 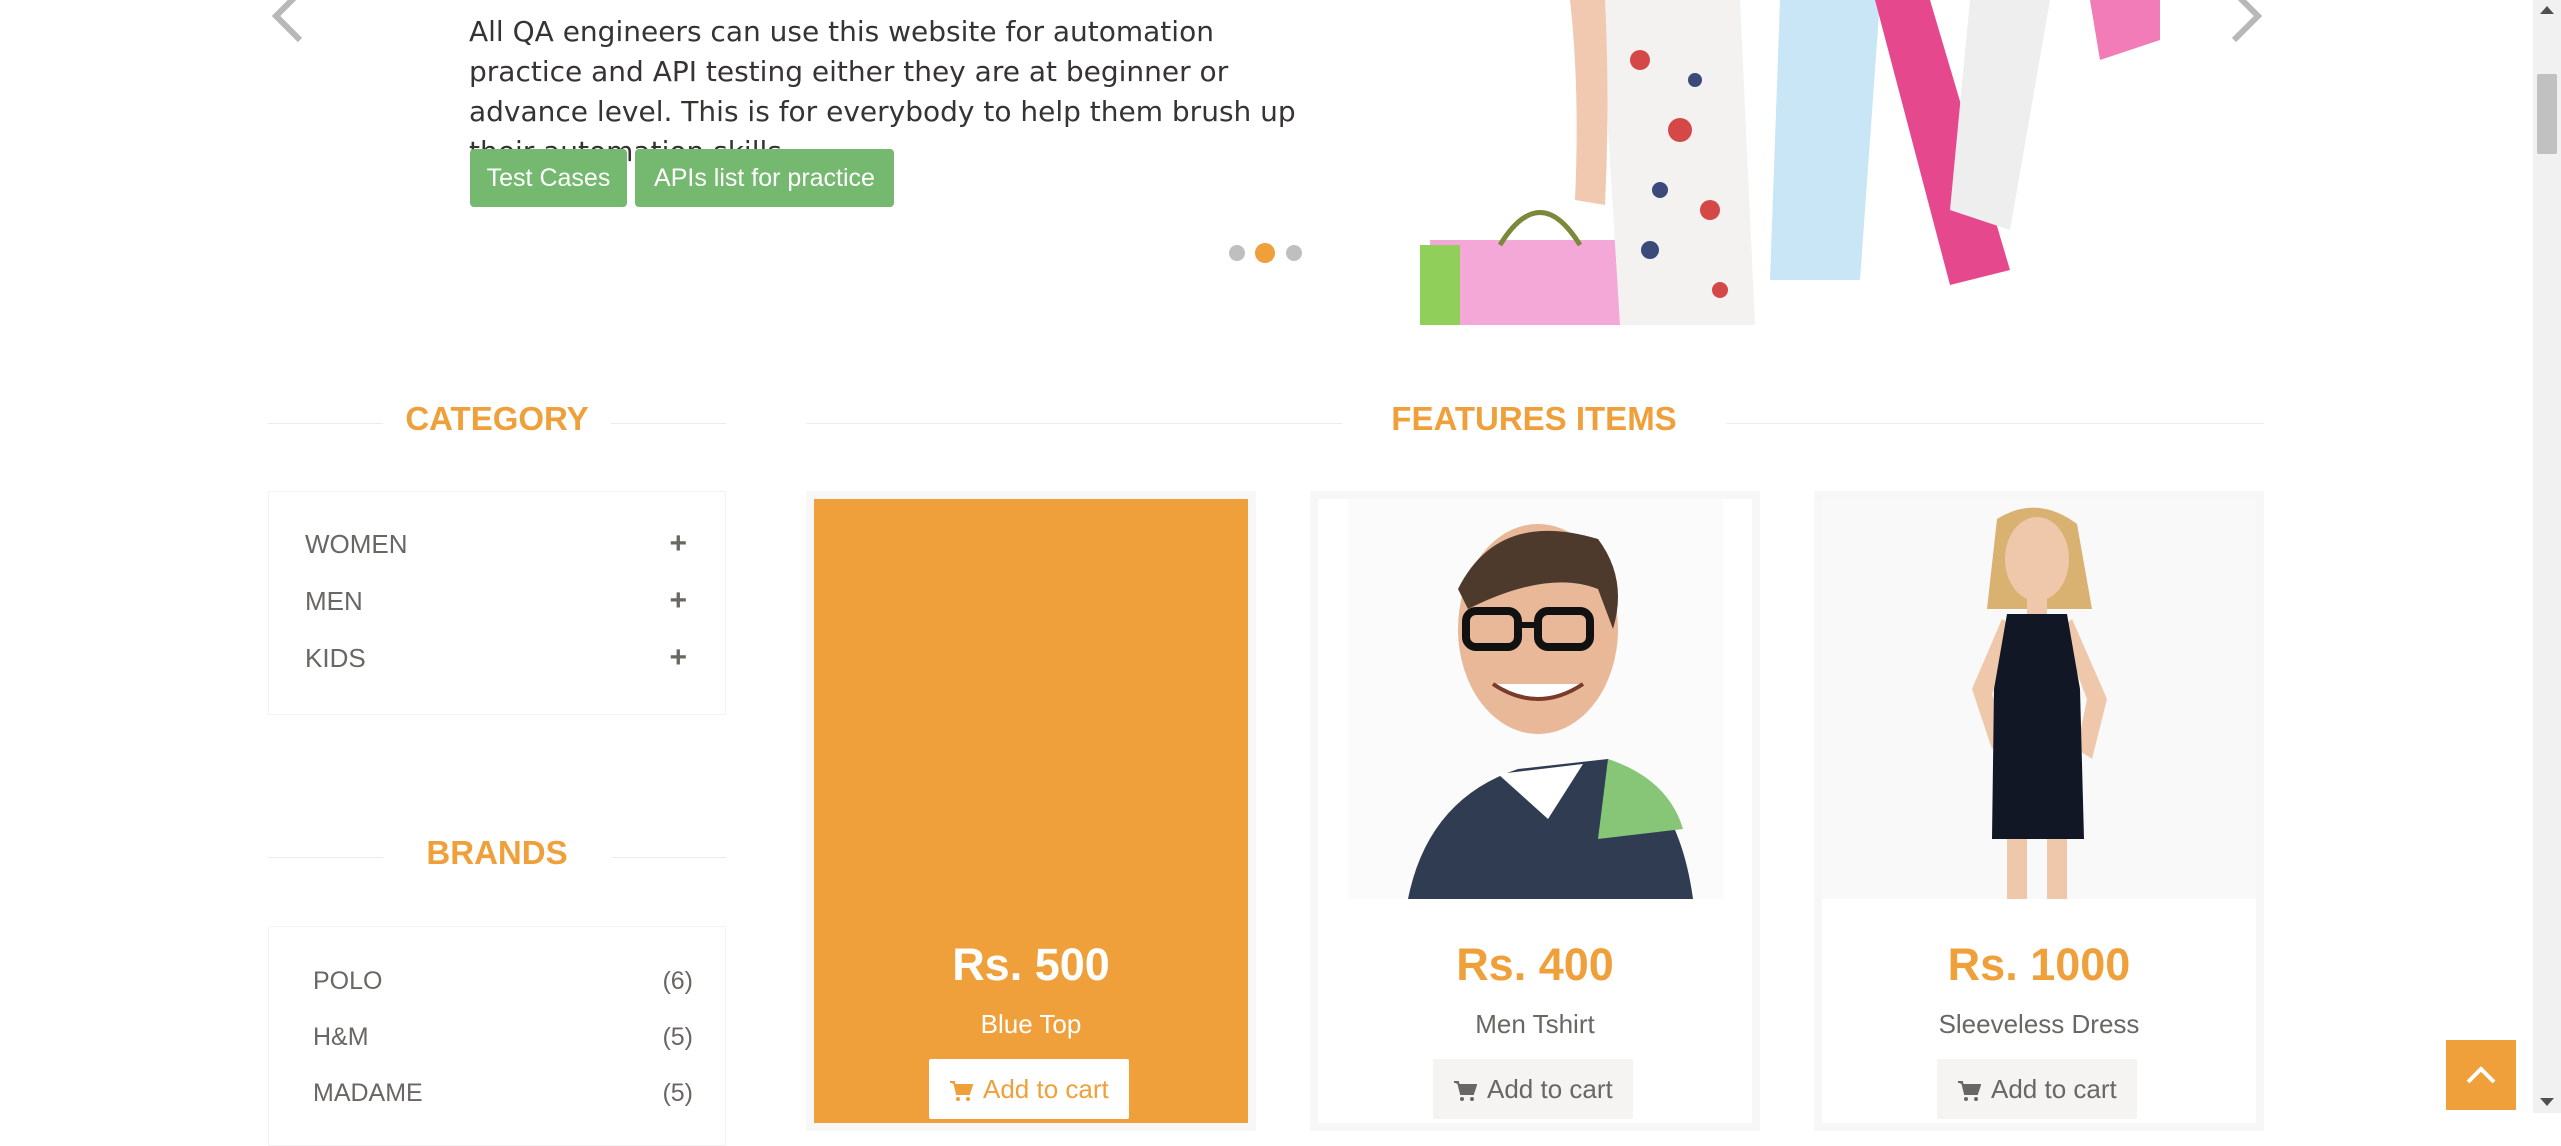 I want to click on brands-title-line-right, so click(x=668, y=857).